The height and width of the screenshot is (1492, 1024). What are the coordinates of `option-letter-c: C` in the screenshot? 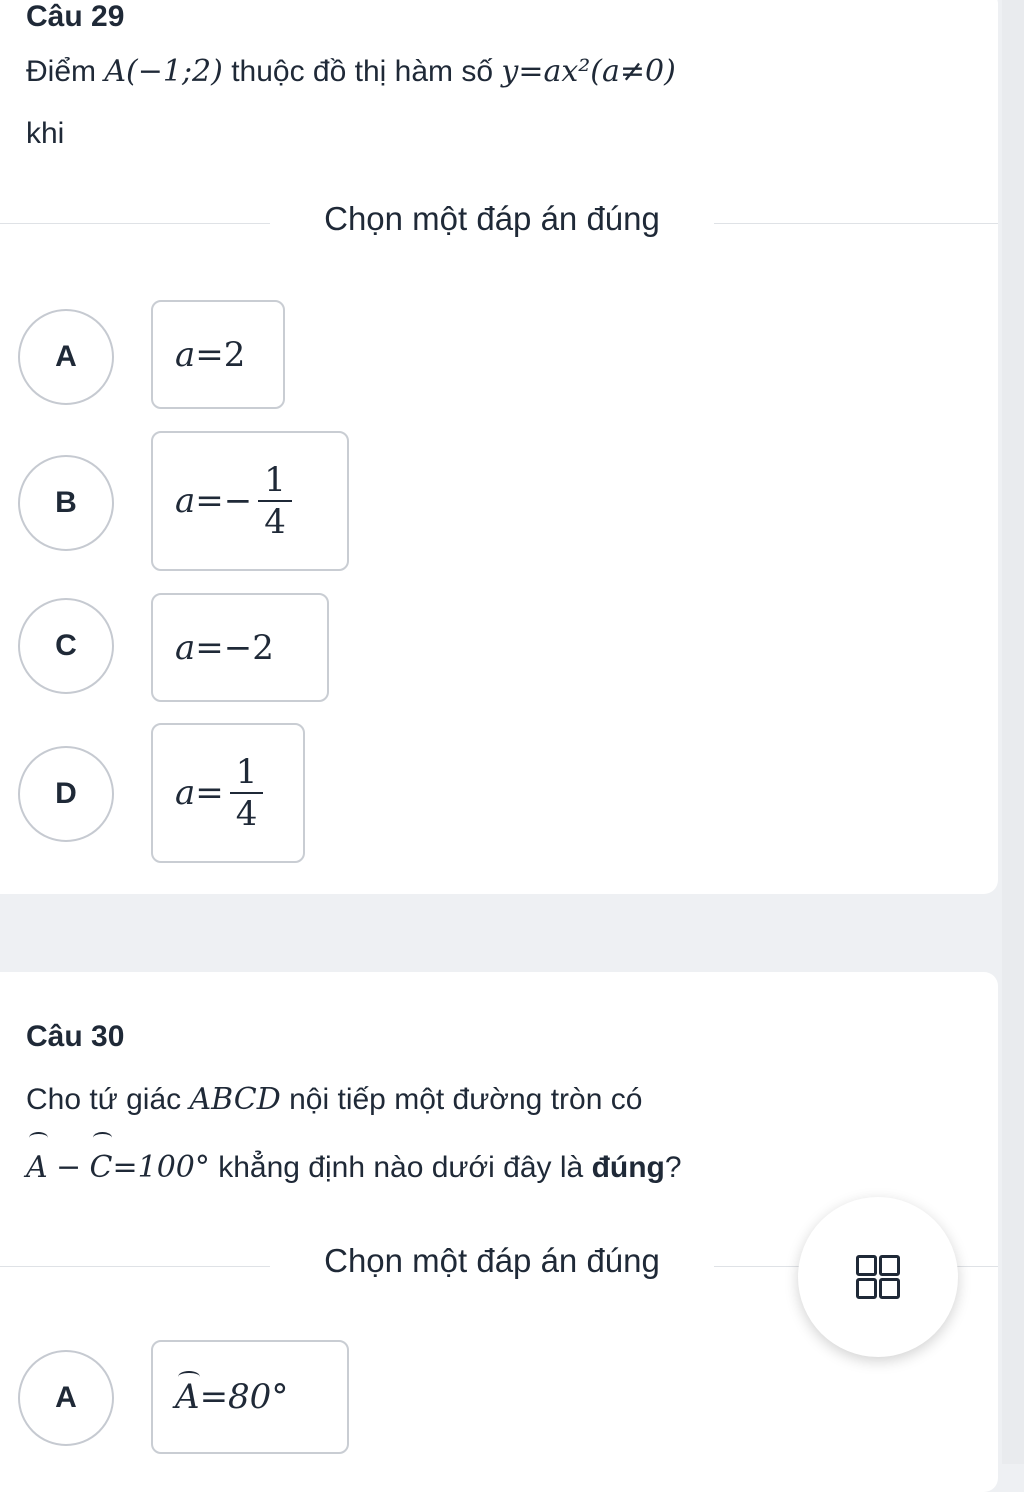 It's located at (66, 646).